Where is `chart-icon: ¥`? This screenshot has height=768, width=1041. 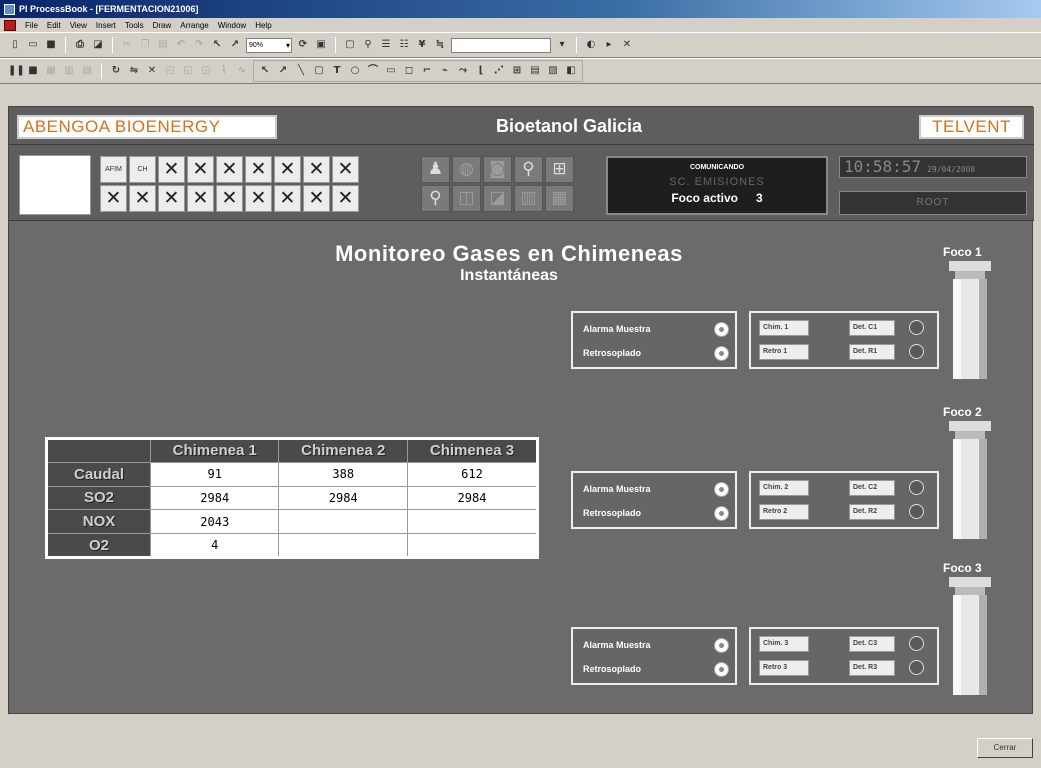
chart-icon: ¥ is located at coordinates (422, 45).